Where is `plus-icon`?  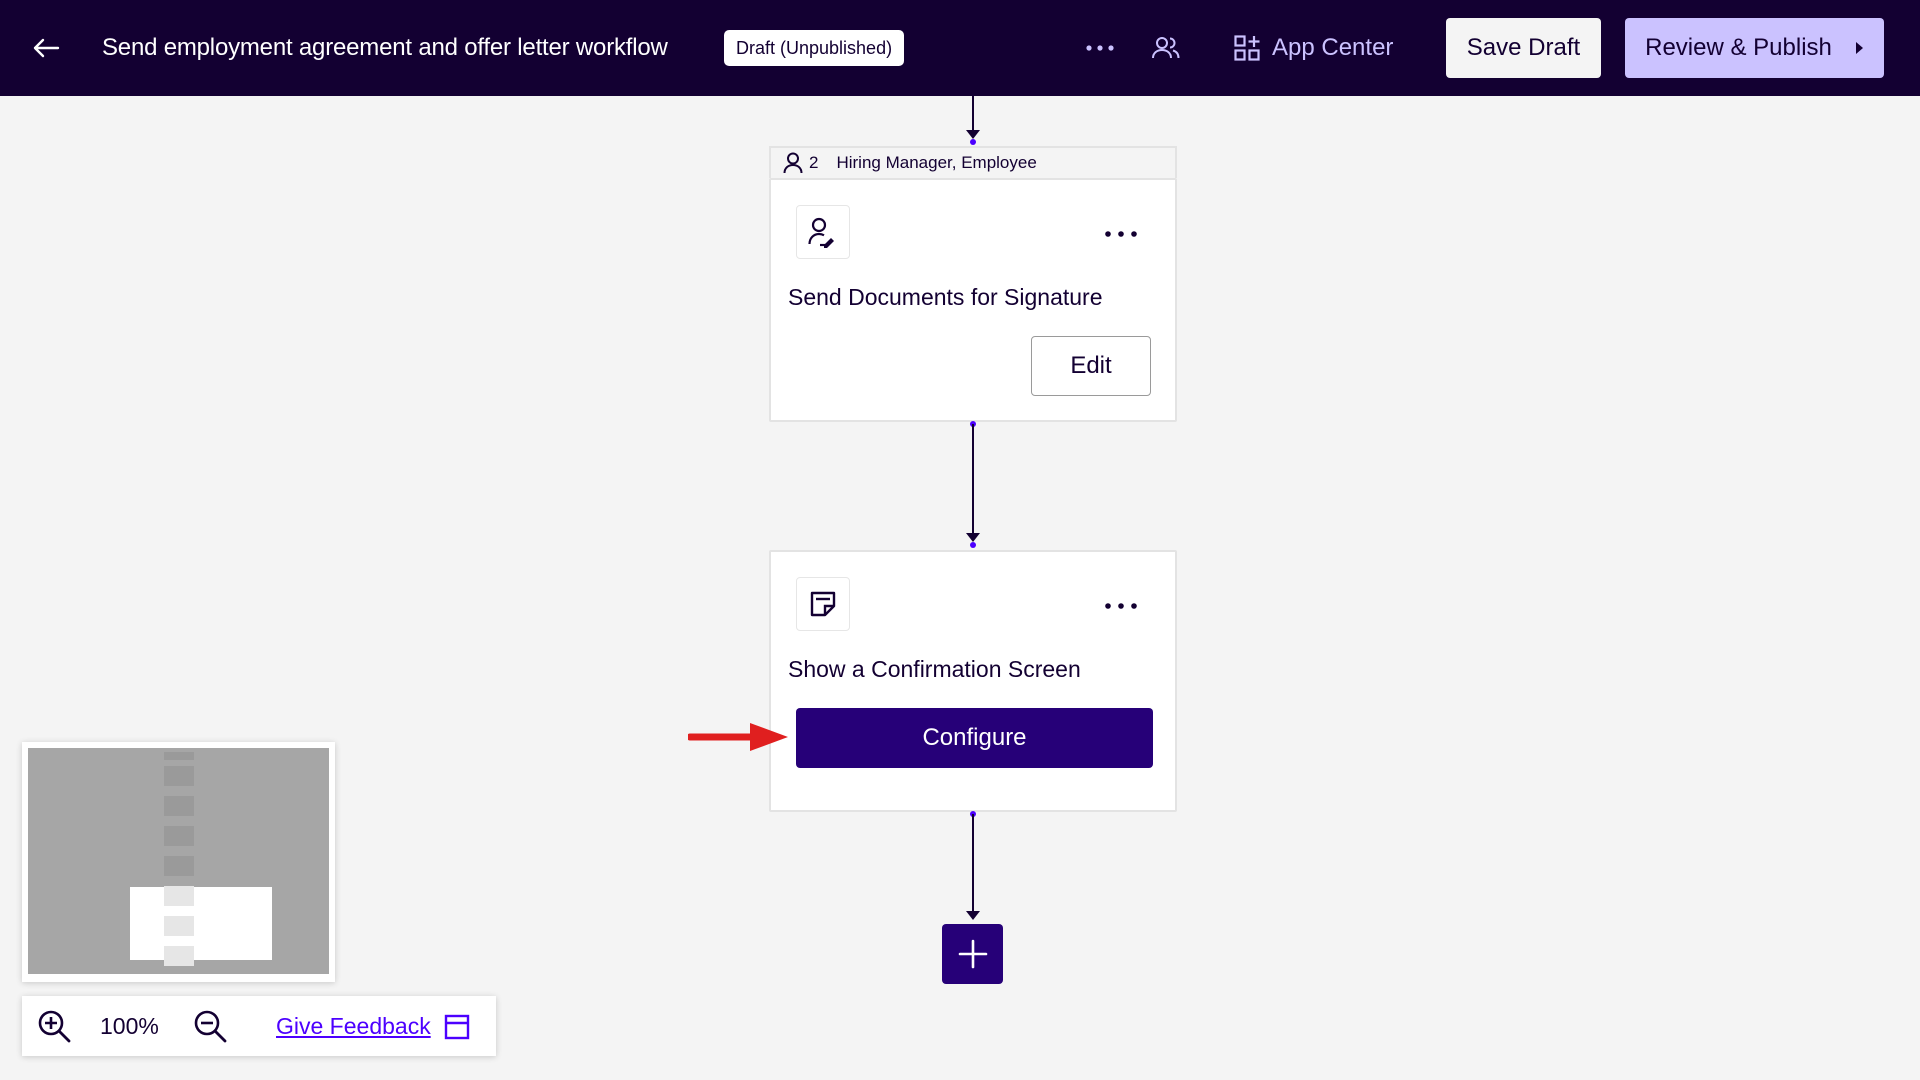 plus-icon is located at coordinates (972, 954).